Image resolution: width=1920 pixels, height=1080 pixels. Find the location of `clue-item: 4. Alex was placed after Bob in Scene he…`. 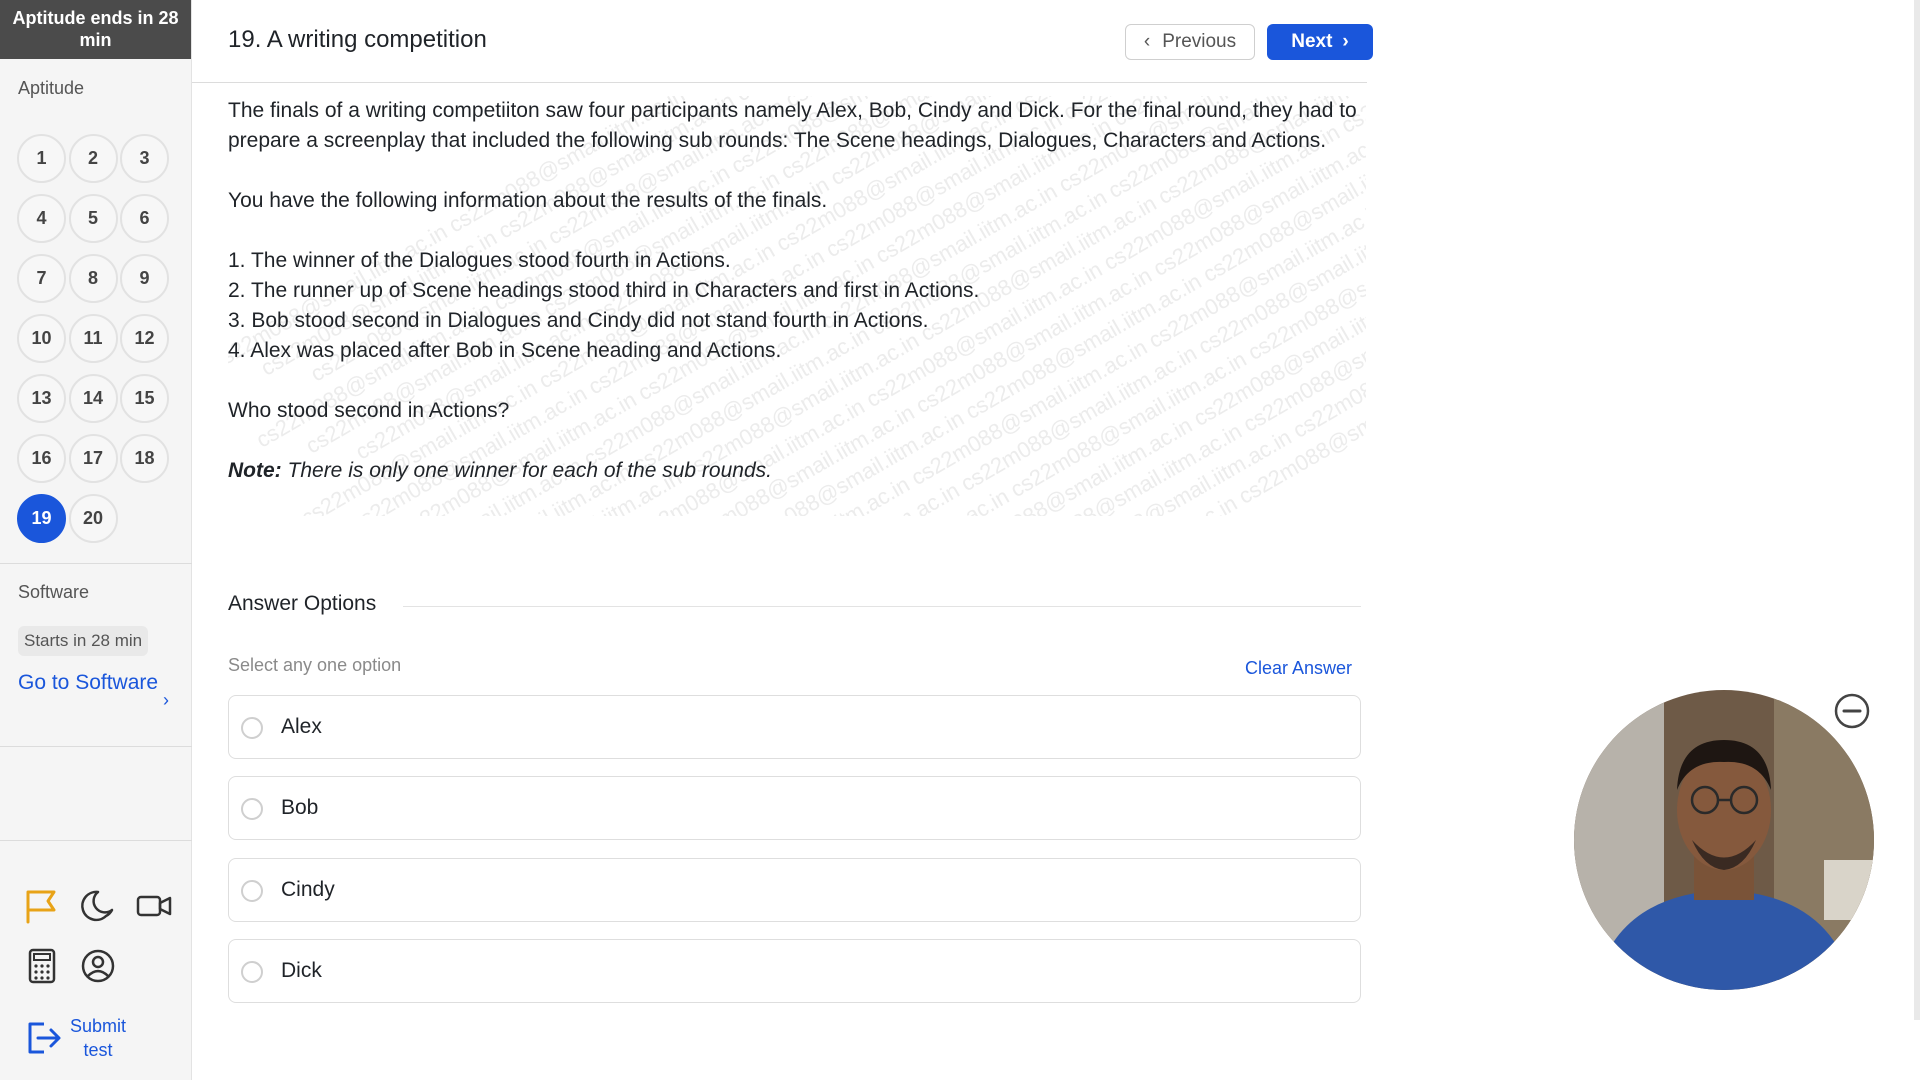

clue-item: 4. Alex was placed after Bob in Scene he… is located at coordinates (505, 350).